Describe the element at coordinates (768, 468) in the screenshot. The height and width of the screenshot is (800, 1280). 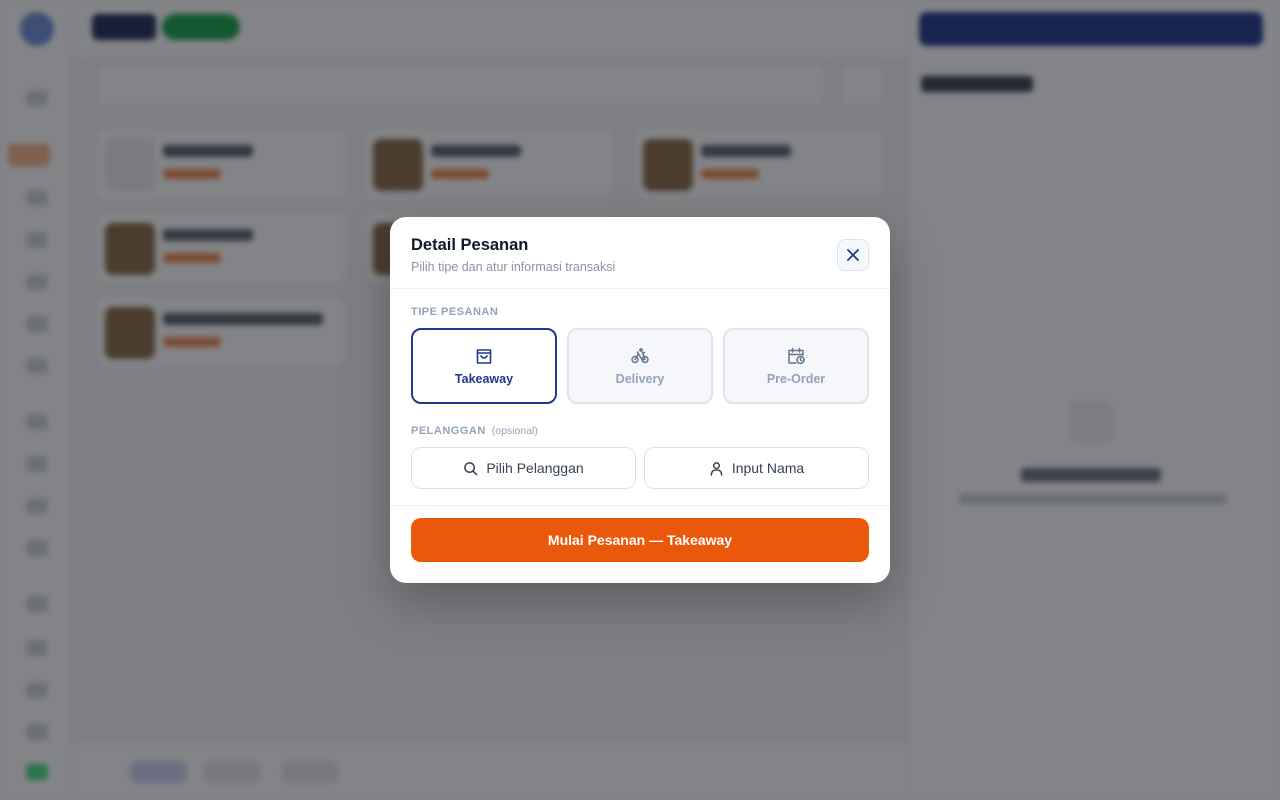
I see `input-name-label: Input Nama` at that location.